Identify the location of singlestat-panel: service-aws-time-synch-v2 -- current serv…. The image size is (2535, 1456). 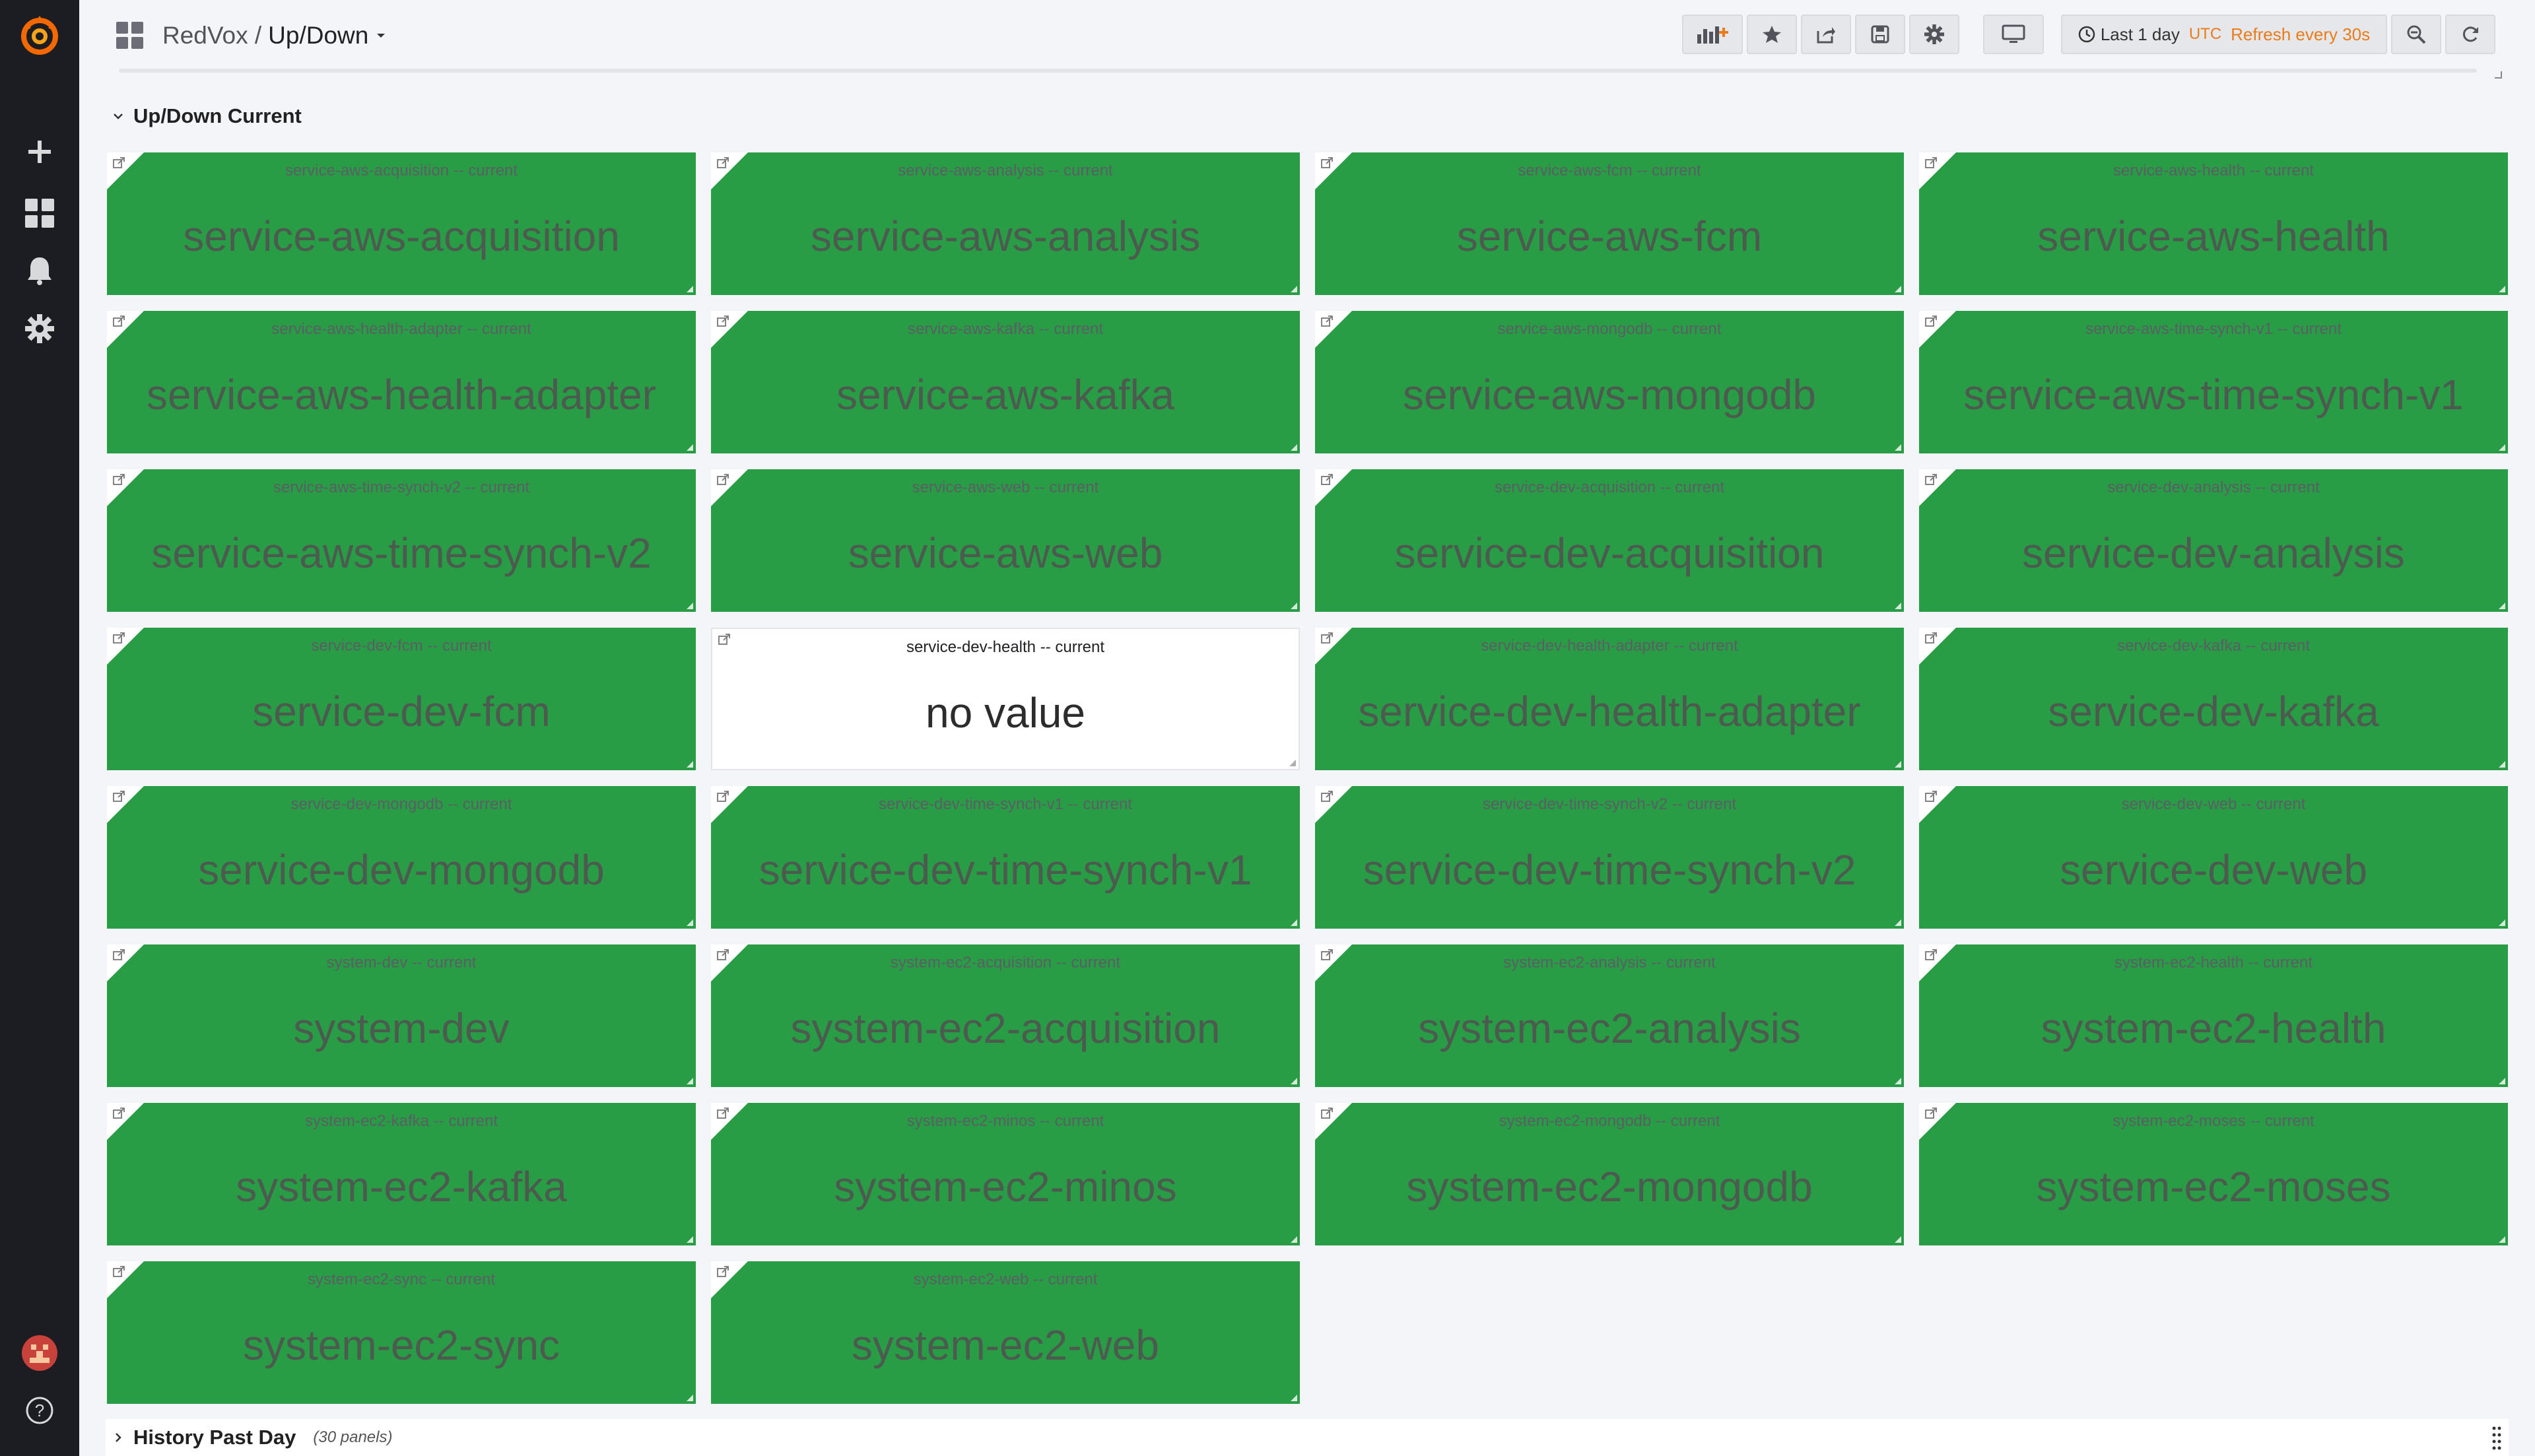
(401, 540).